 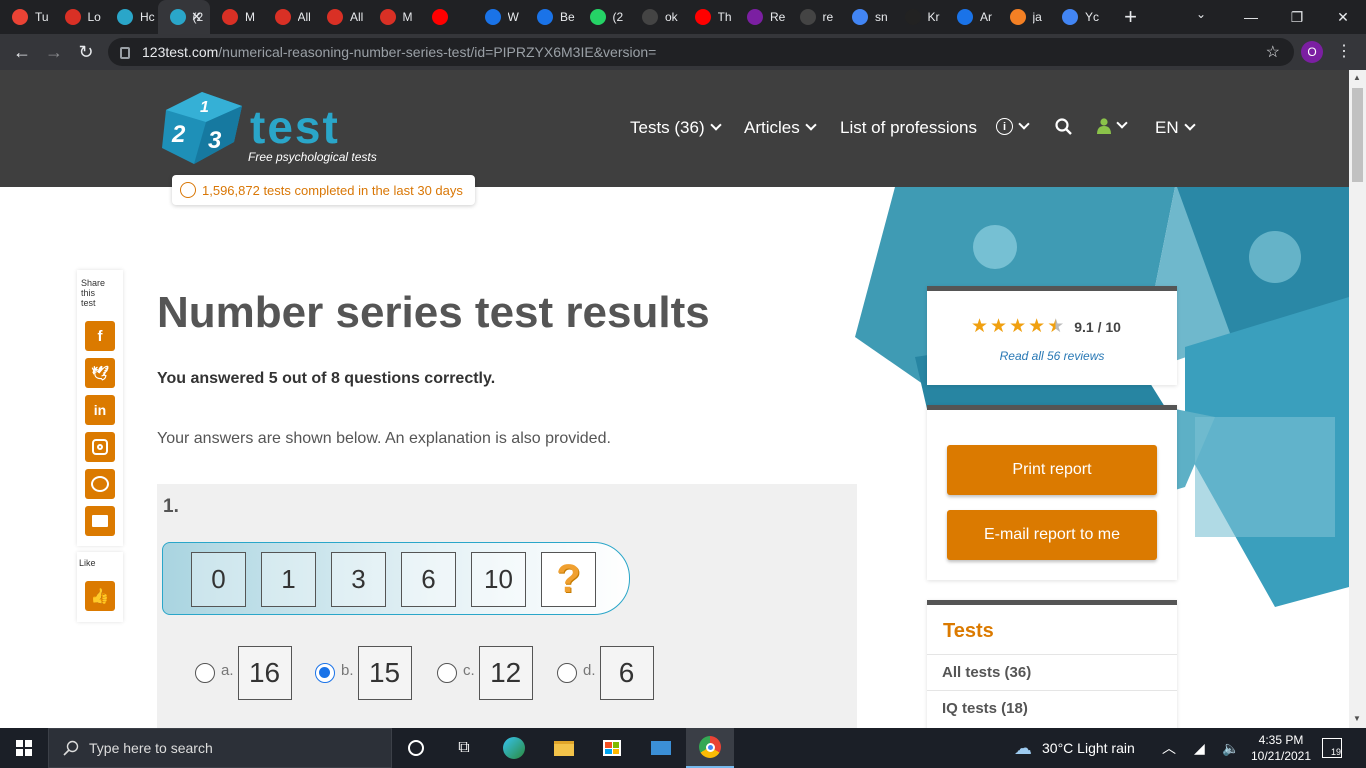 I want to click on minimize-icon: —, so click(x=1251, y=17).